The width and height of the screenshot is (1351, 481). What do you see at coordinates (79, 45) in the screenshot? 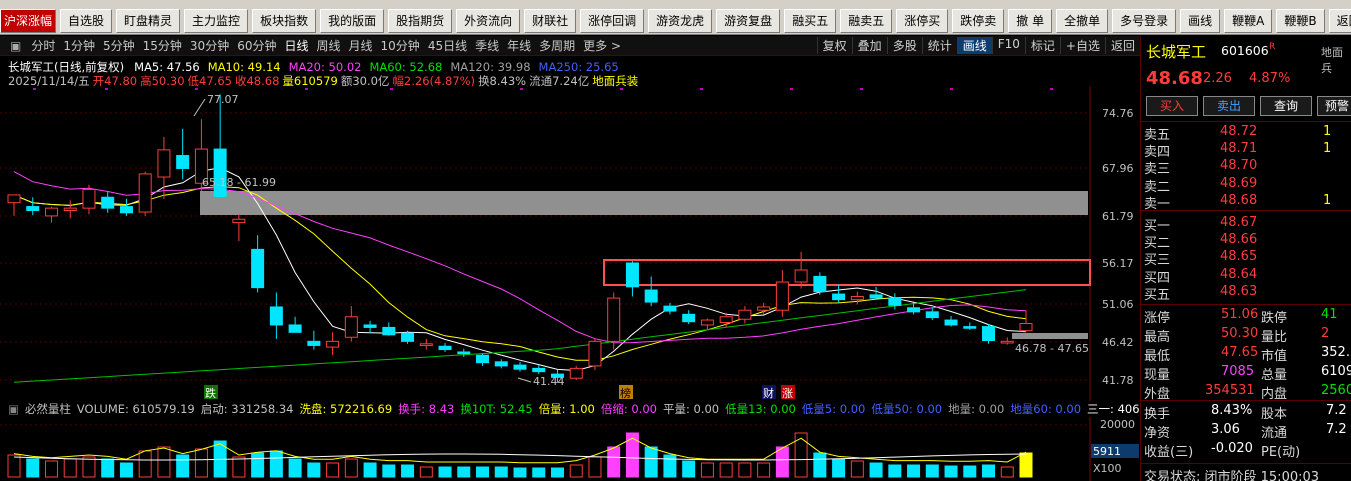
I see `period-tab: 1分钟` at bounding box center [79, 45].